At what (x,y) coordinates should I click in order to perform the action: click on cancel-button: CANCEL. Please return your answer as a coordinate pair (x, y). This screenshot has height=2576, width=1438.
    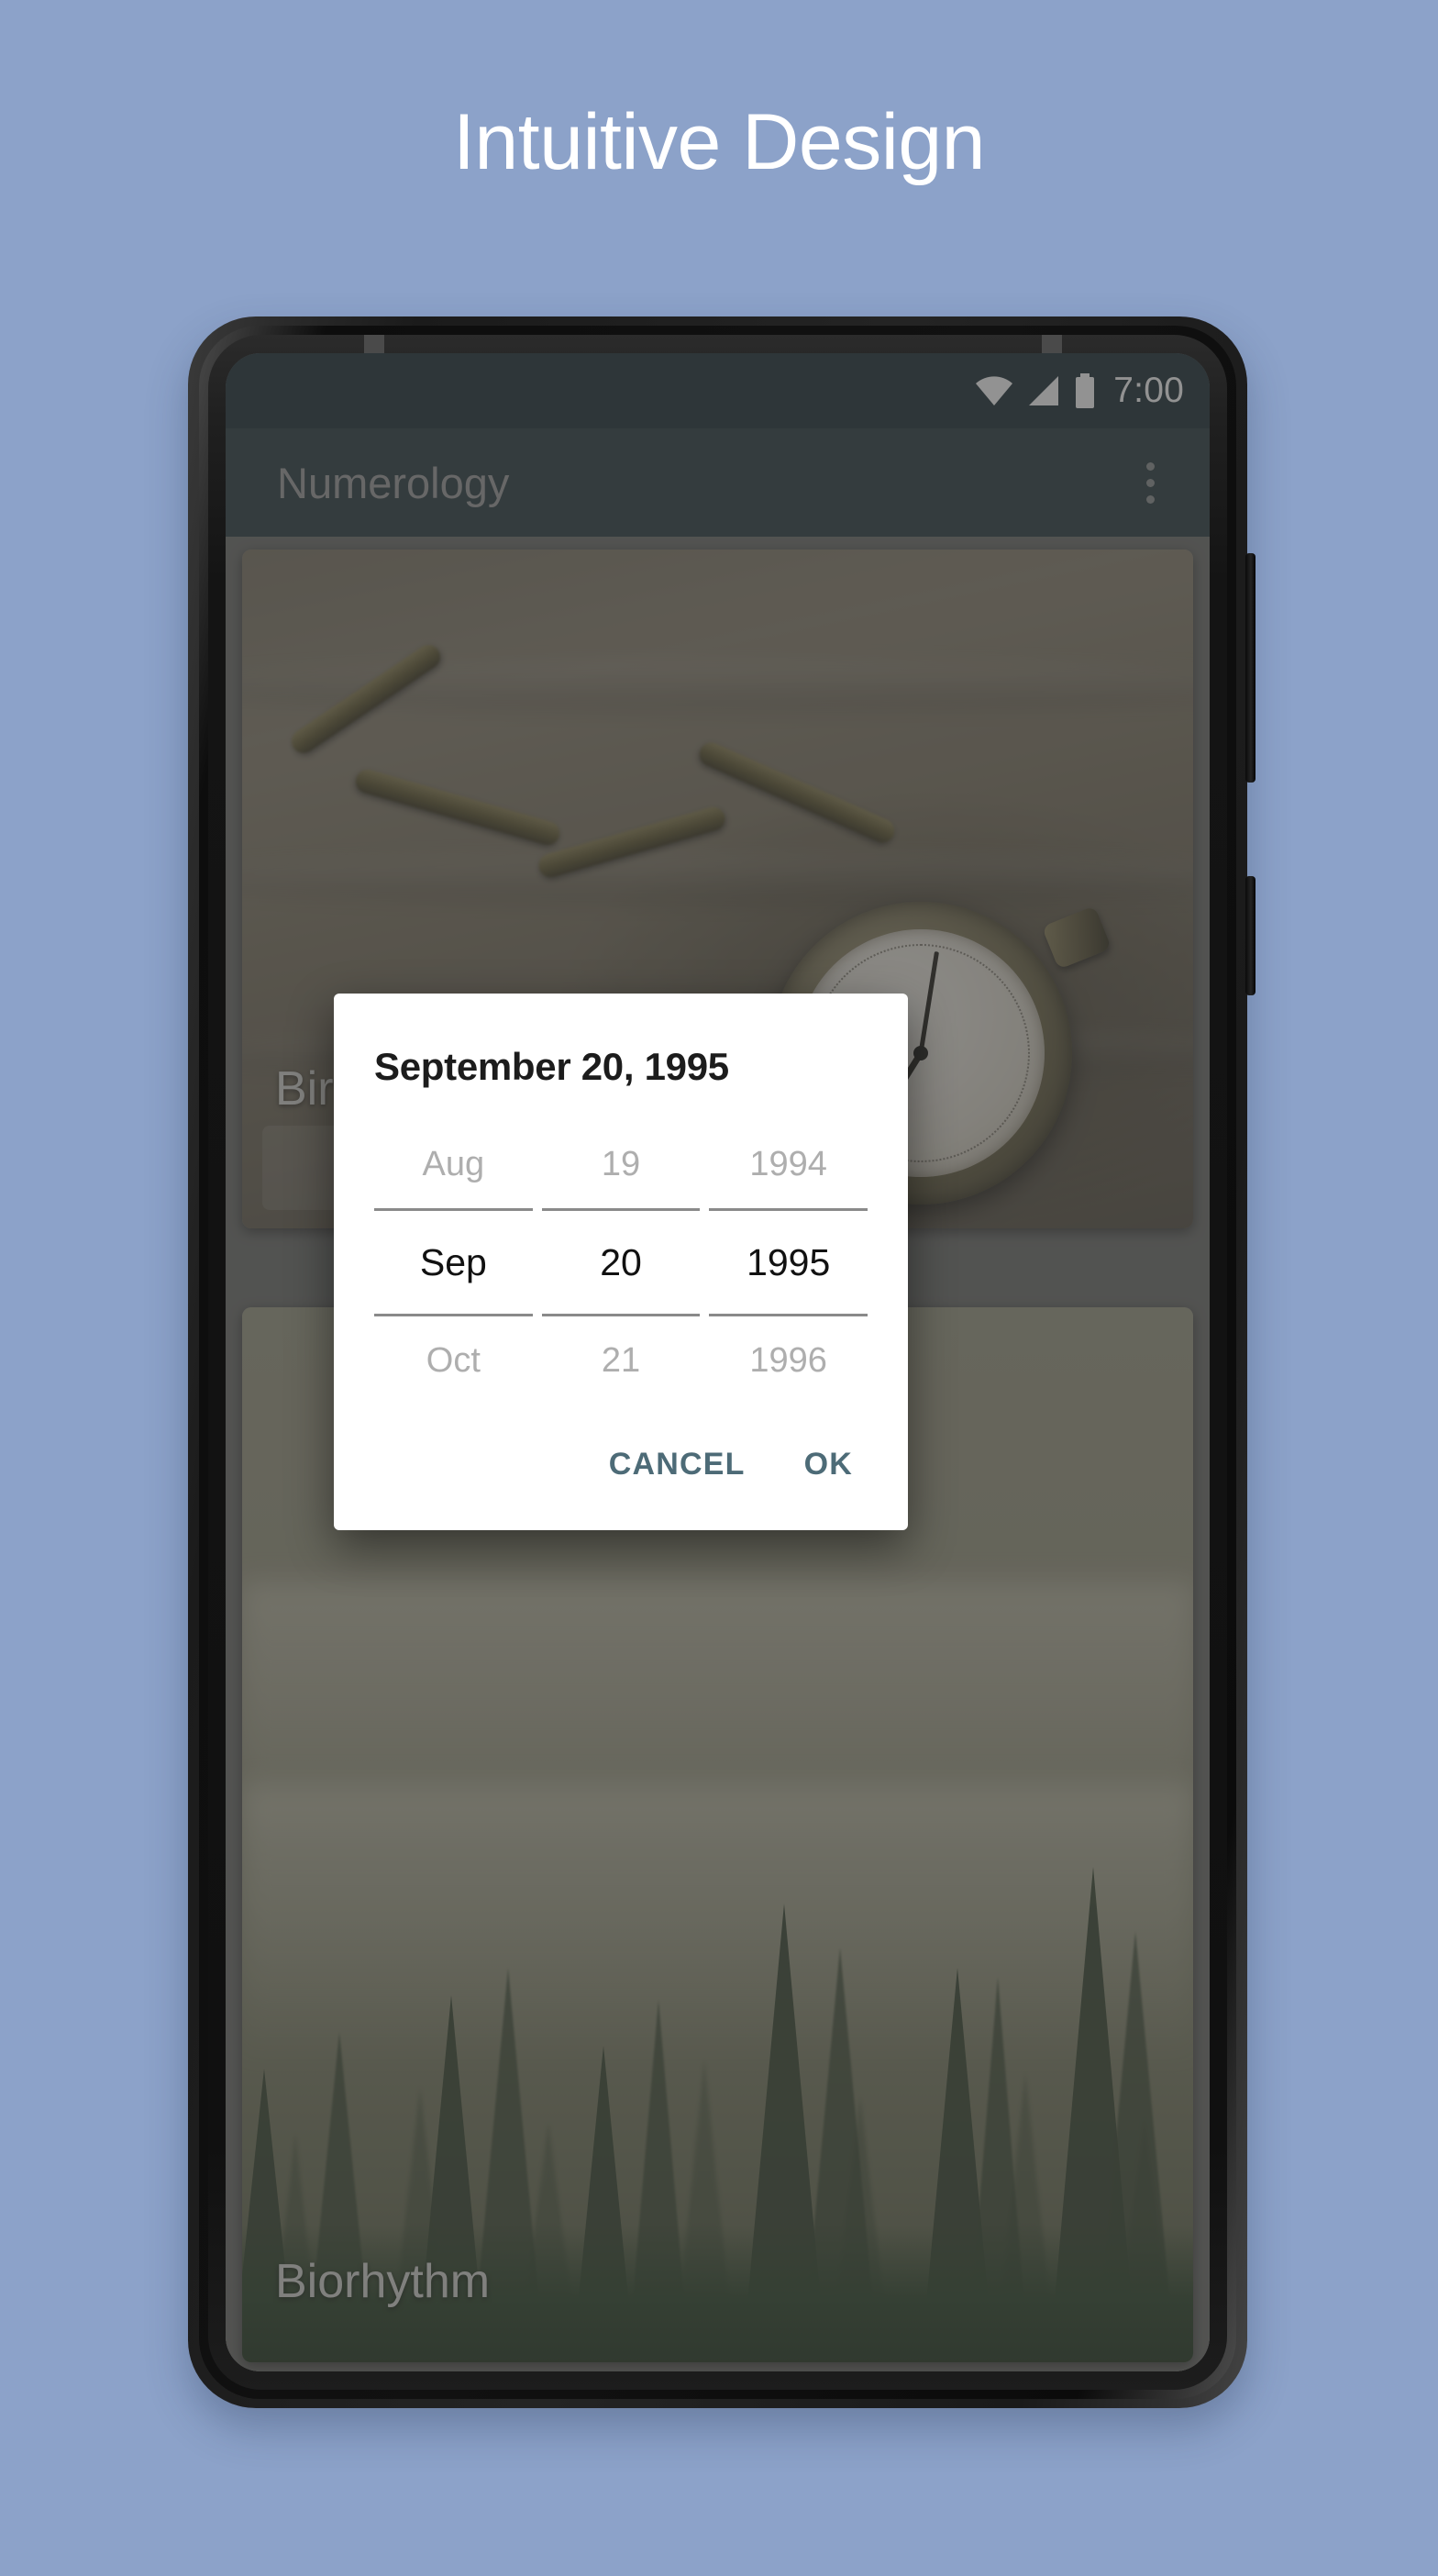
    Looking at the image, I should click on (677, 1464).